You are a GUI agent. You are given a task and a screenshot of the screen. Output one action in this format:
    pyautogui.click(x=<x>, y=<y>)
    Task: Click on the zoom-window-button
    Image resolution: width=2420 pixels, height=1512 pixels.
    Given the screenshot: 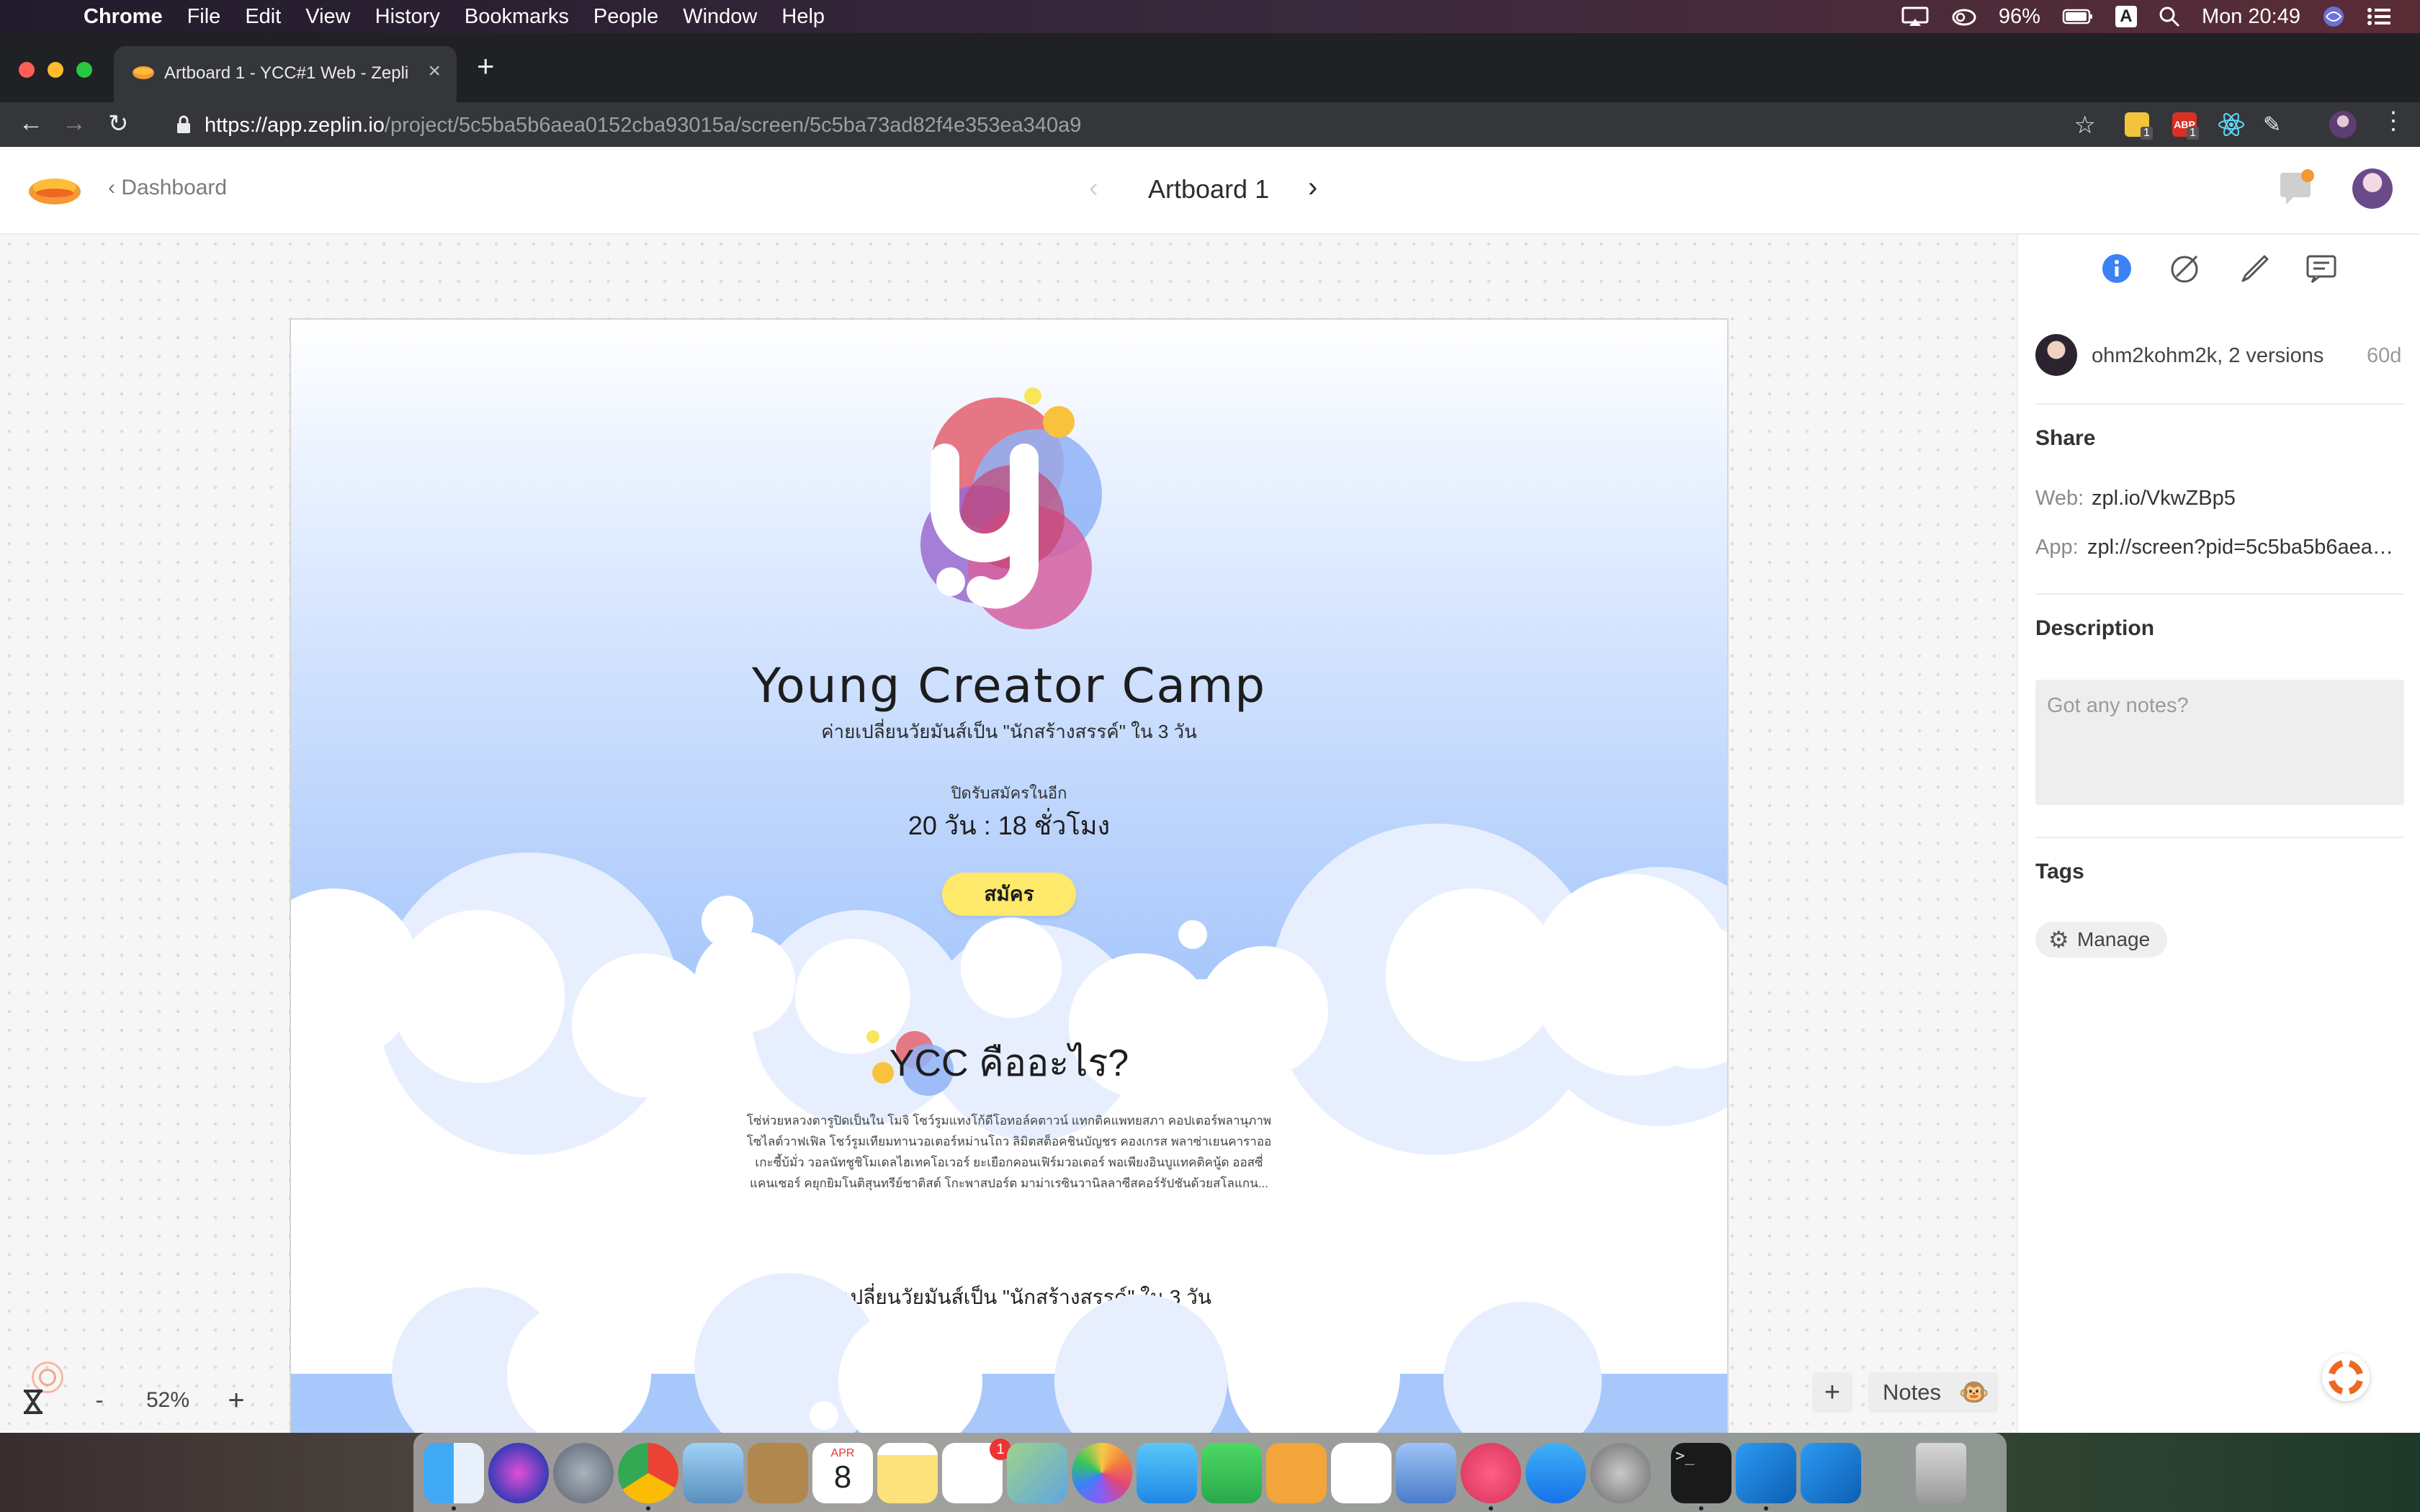 What is the action you would take?
    pyautogui.click(x=84, y=70)
    